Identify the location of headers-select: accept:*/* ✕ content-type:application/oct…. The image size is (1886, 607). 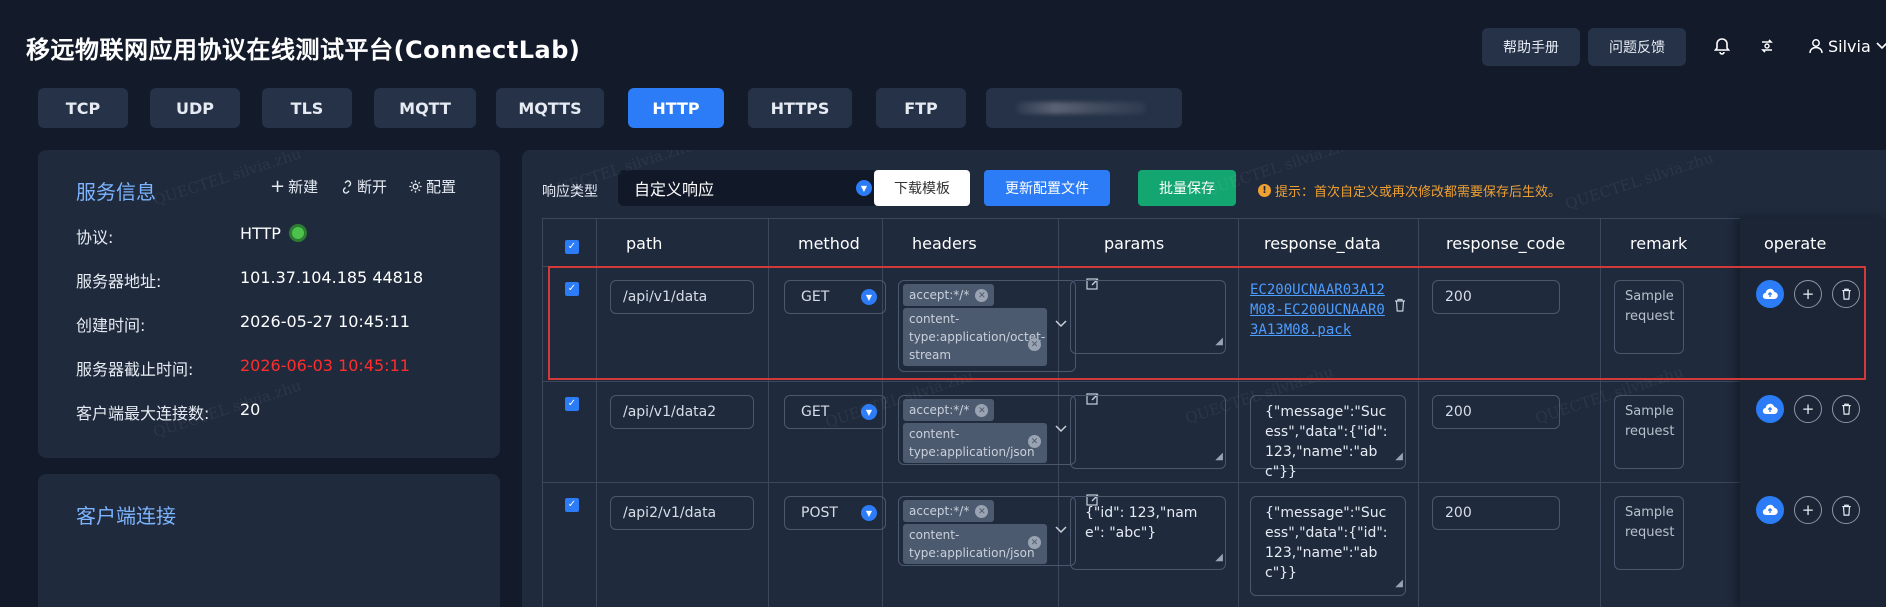
(987, 326).